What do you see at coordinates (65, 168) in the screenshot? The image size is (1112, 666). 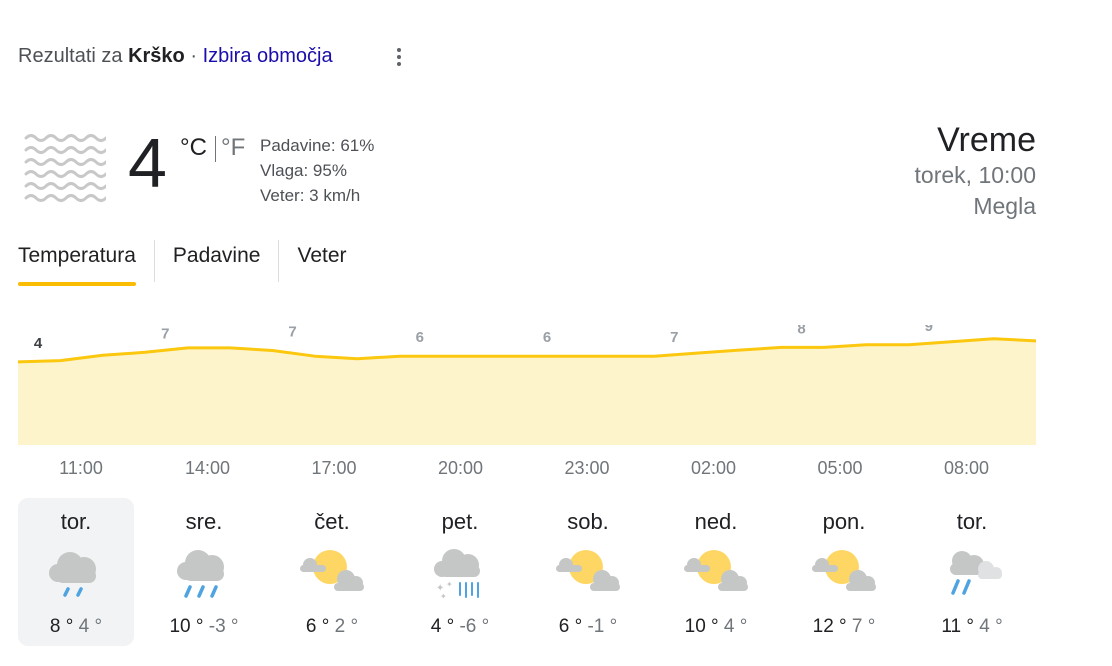 I see `fog-icon` at bounding box center [65, 168].